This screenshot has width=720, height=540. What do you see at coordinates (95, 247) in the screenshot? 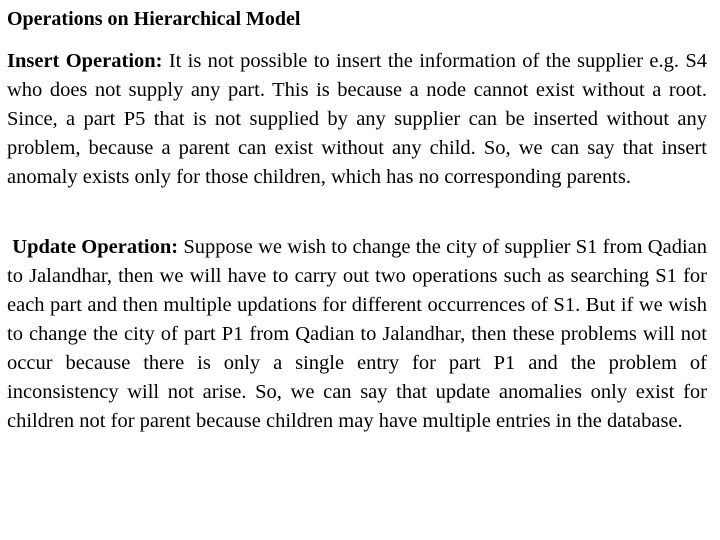
I see `update-operation-heading: Update Operation:` at bounding box center [95, 247].